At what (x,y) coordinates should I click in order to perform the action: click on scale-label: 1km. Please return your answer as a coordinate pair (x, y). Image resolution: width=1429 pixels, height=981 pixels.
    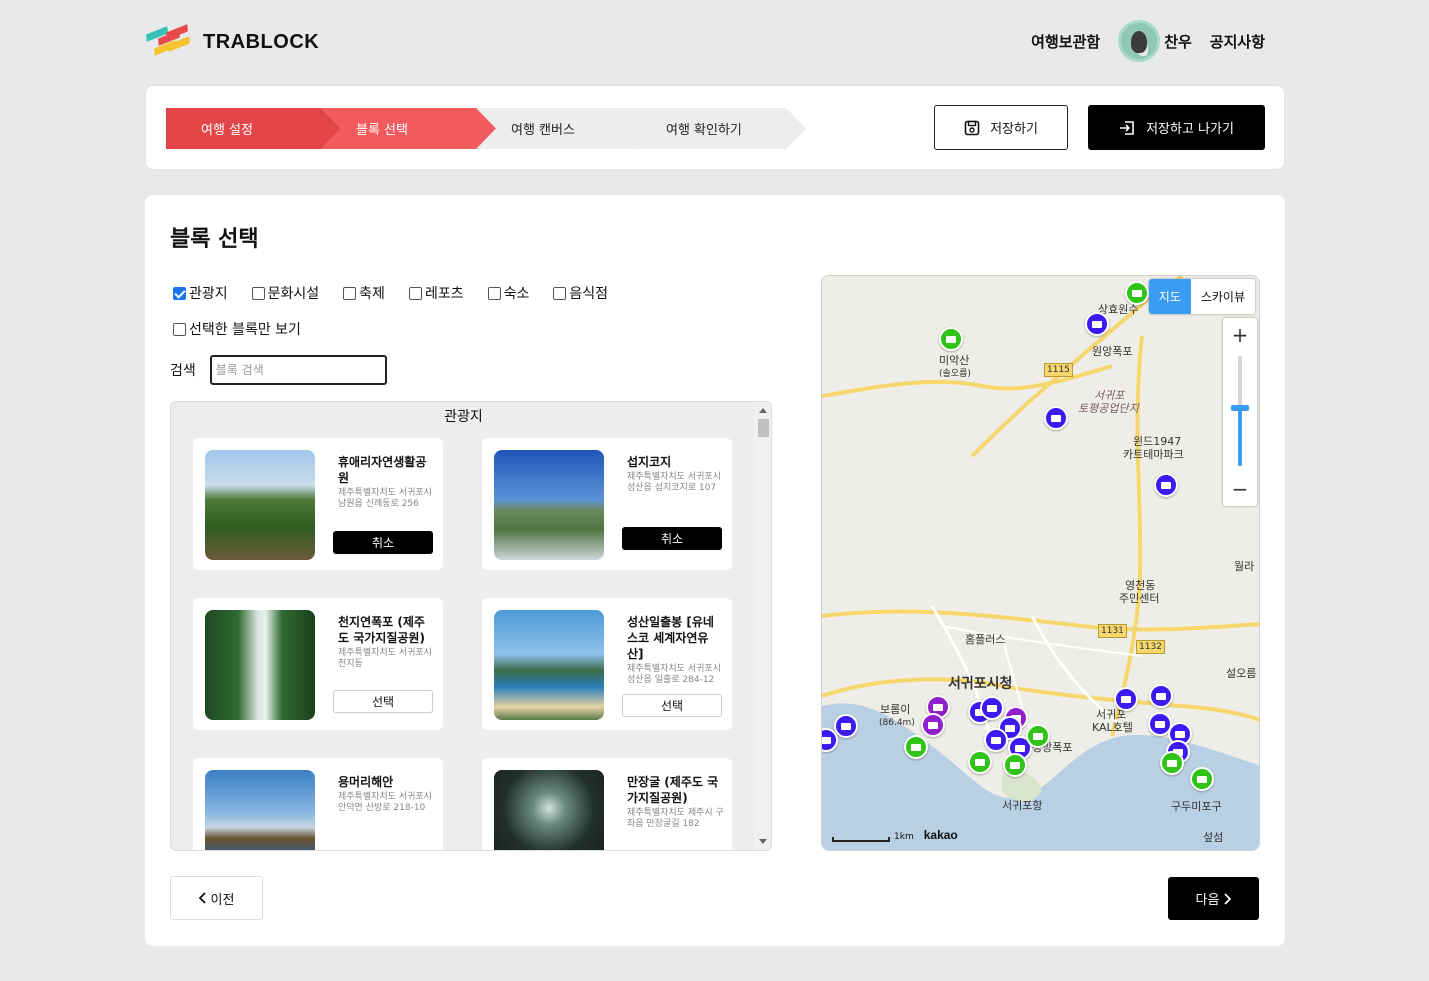
    Looking at the image, I should click on (904, 837).